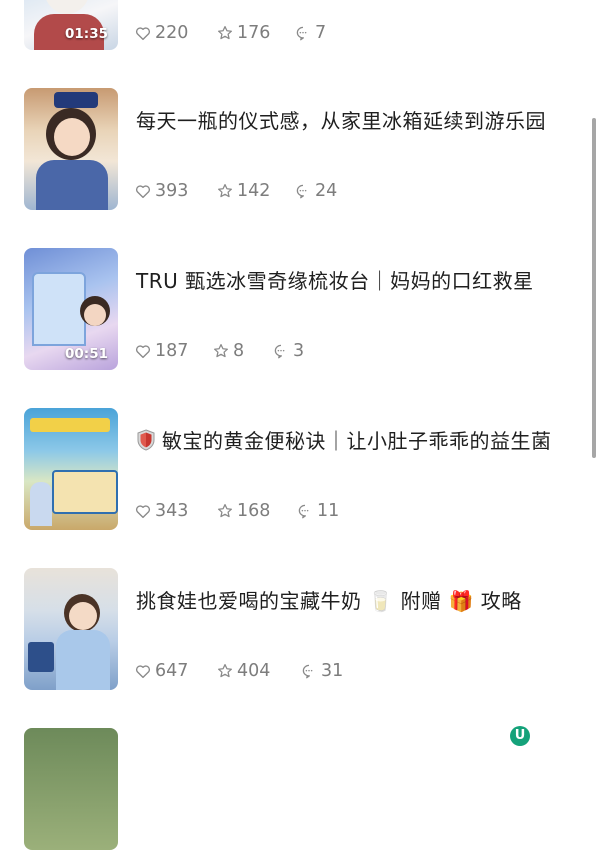  Describe the element at coordinates (146, 440) in the screenshot. I see `shield-icon` at that location.